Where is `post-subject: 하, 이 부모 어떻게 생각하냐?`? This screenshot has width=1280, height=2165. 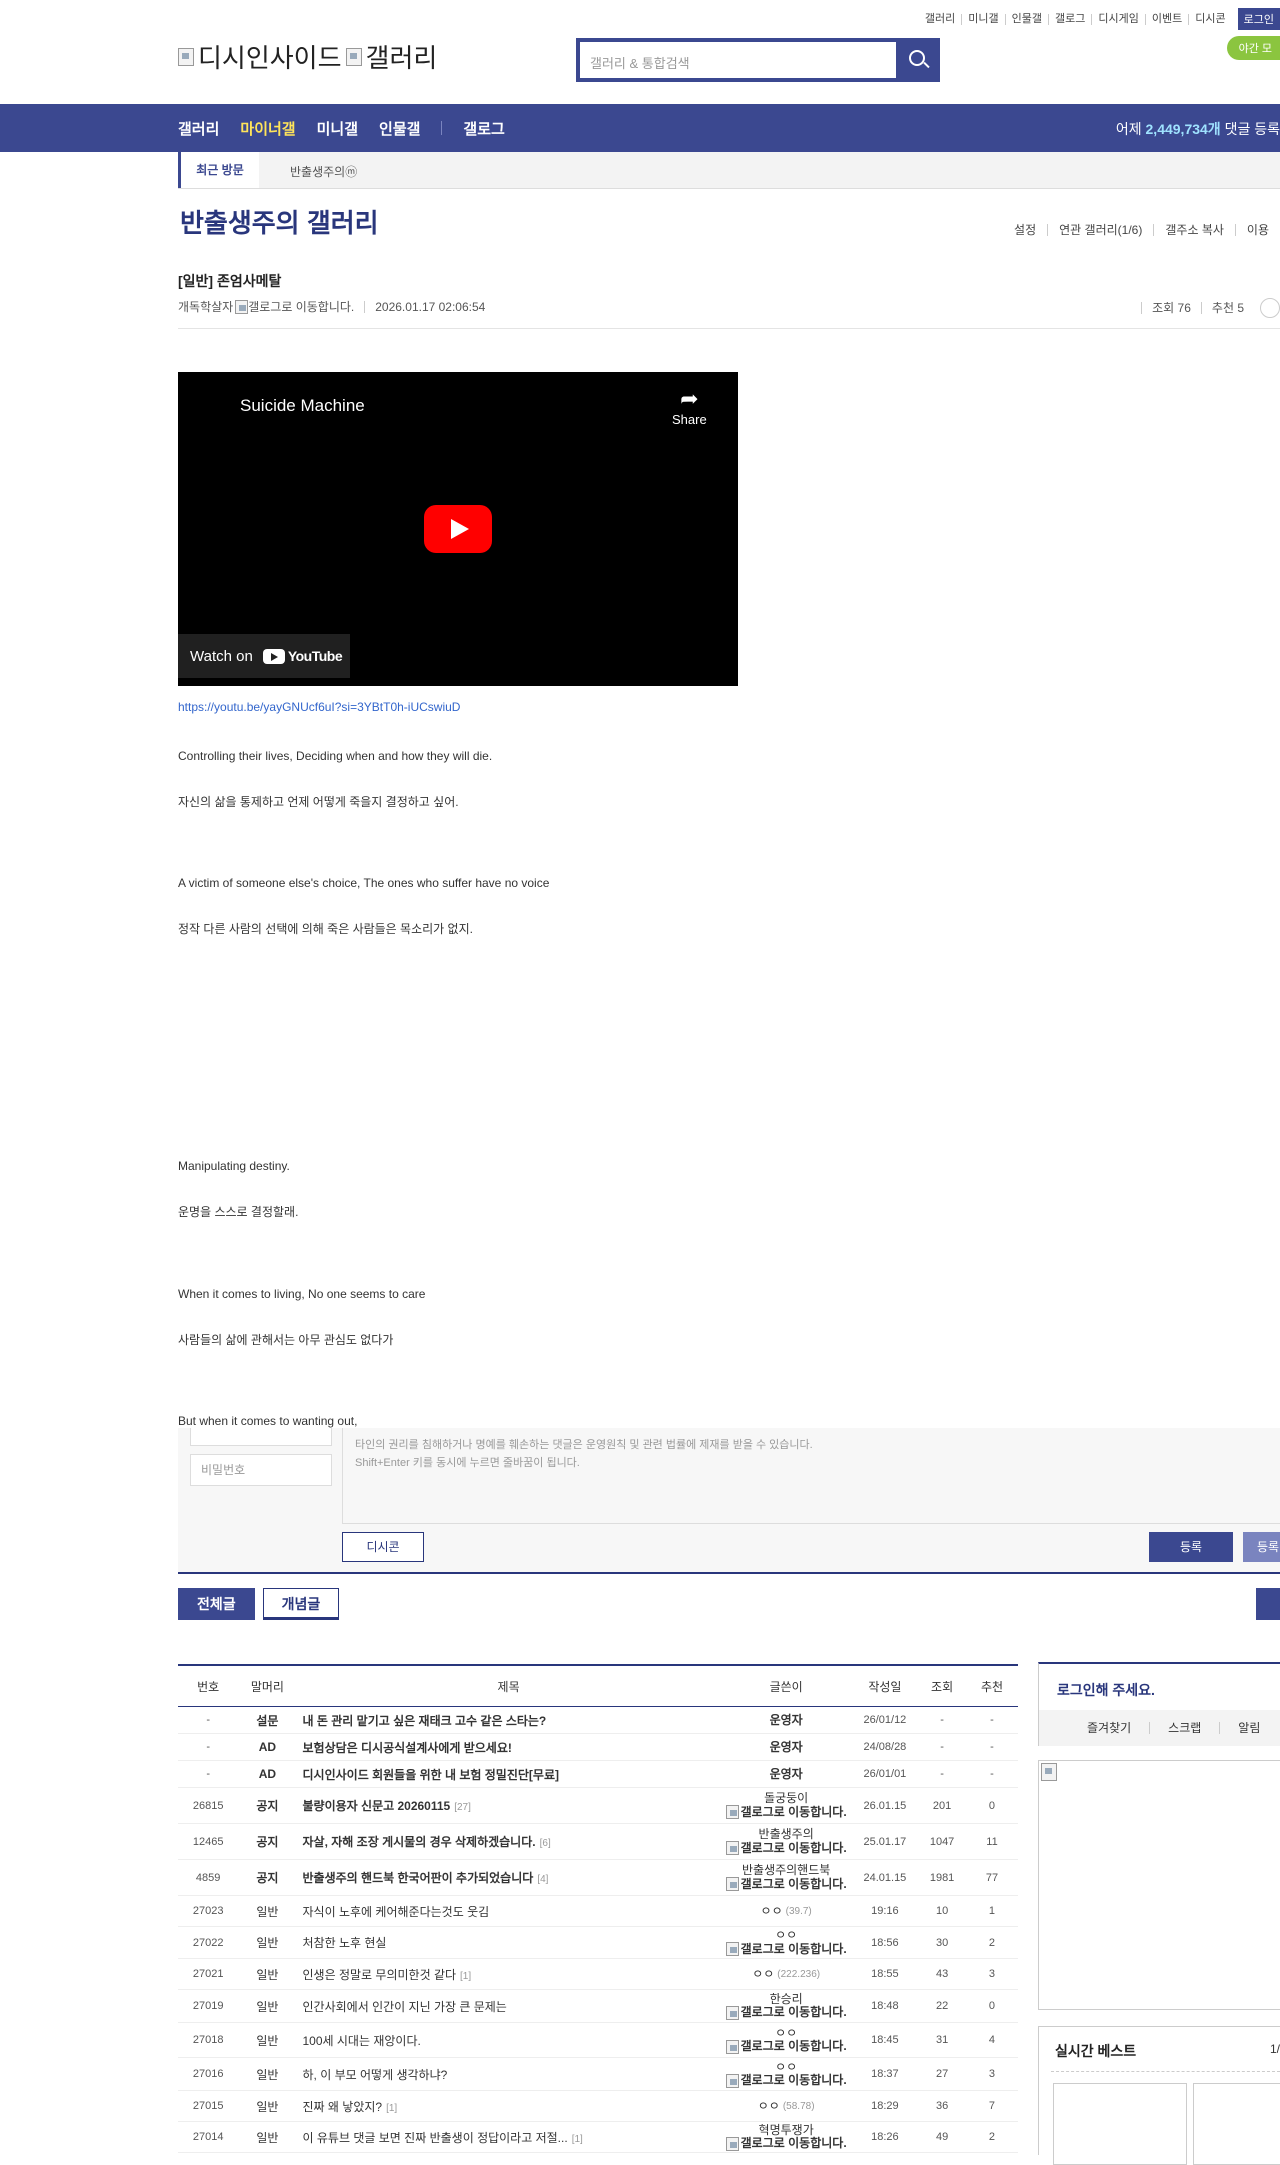
post-subject: 하, 이 부모 어떻게 생각하냐? is located at coordinates (508, 2074).